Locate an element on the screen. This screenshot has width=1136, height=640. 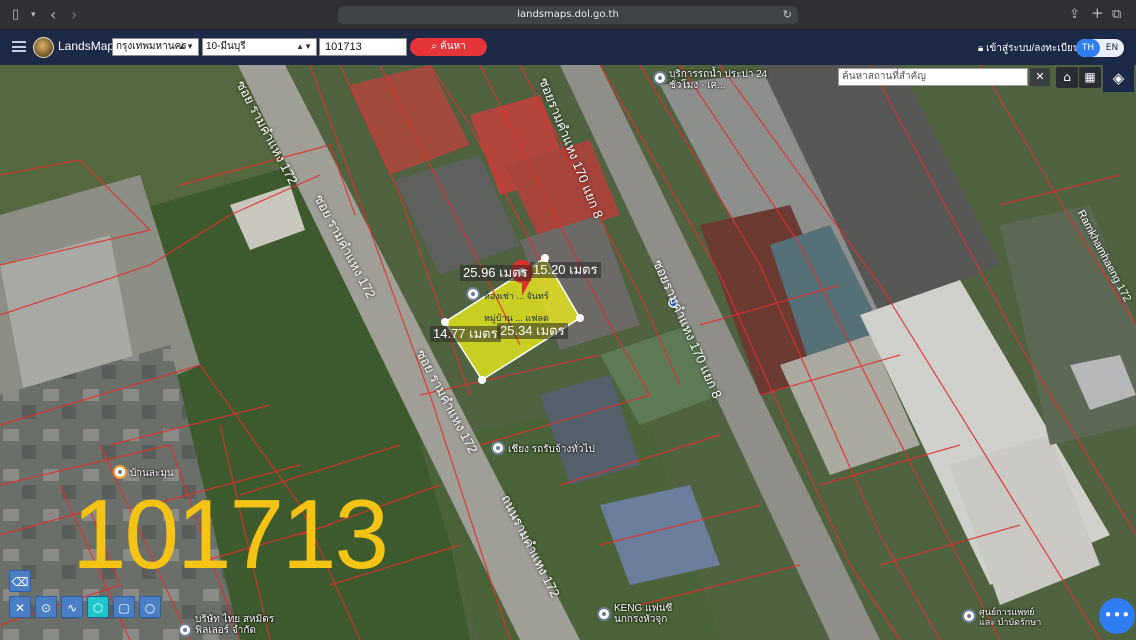
language-toggle: TH EN is located at coordinates (1100, 48).